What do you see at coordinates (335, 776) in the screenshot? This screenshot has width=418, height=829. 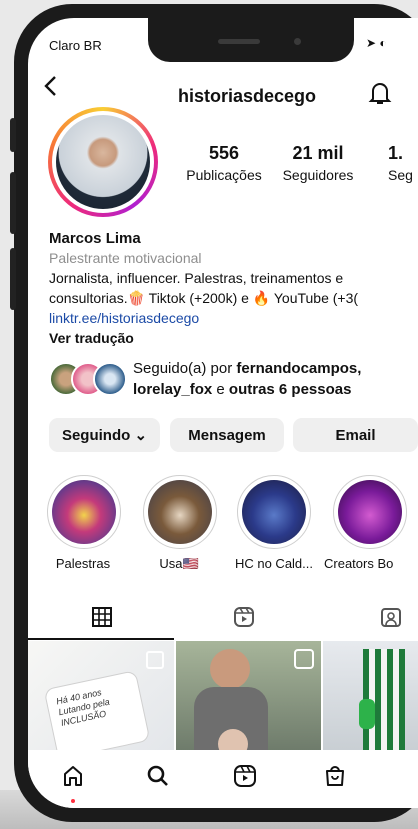 I see `shop-icon` at bounding box center [335, 776].